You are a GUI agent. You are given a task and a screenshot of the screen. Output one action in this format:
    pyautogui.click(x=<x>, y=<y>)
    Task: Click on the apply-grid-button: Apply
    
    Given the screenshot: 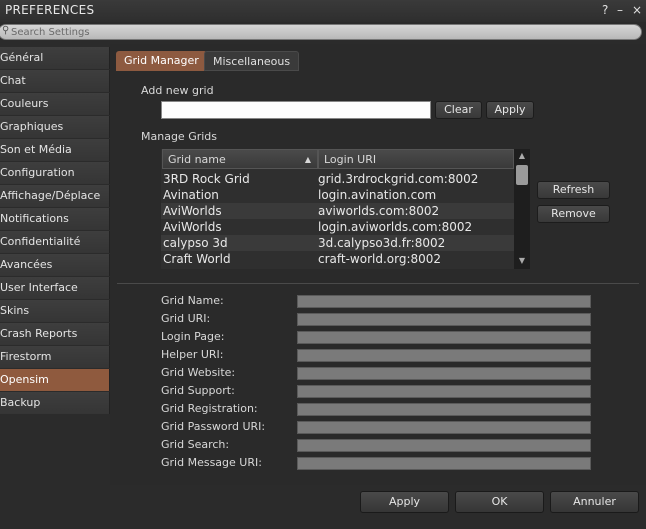 What is the action you would take?
    pyautogui.click(x=510, y=110)
    